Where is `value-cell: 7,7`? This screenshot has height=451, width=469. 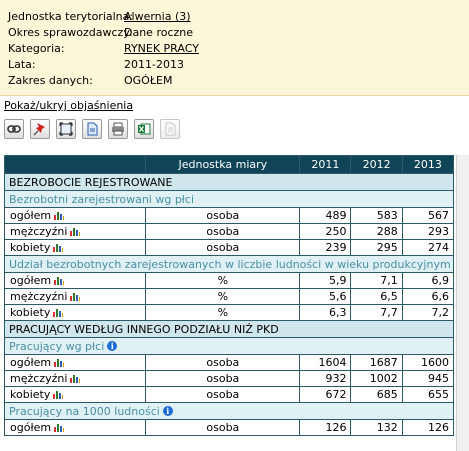
value-cell: 7,7 is located at coordinates (376, 312).